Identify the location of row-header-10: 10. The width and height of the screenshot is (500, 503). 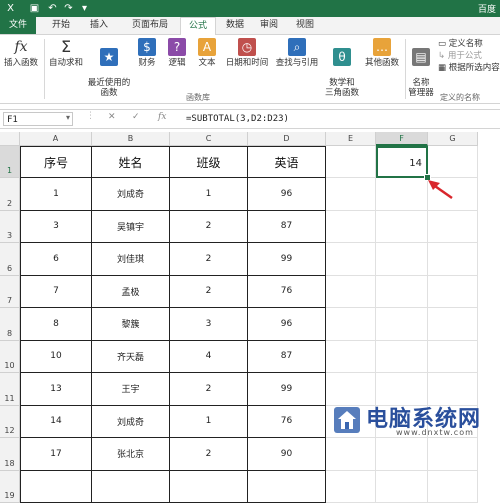
(10, 357).